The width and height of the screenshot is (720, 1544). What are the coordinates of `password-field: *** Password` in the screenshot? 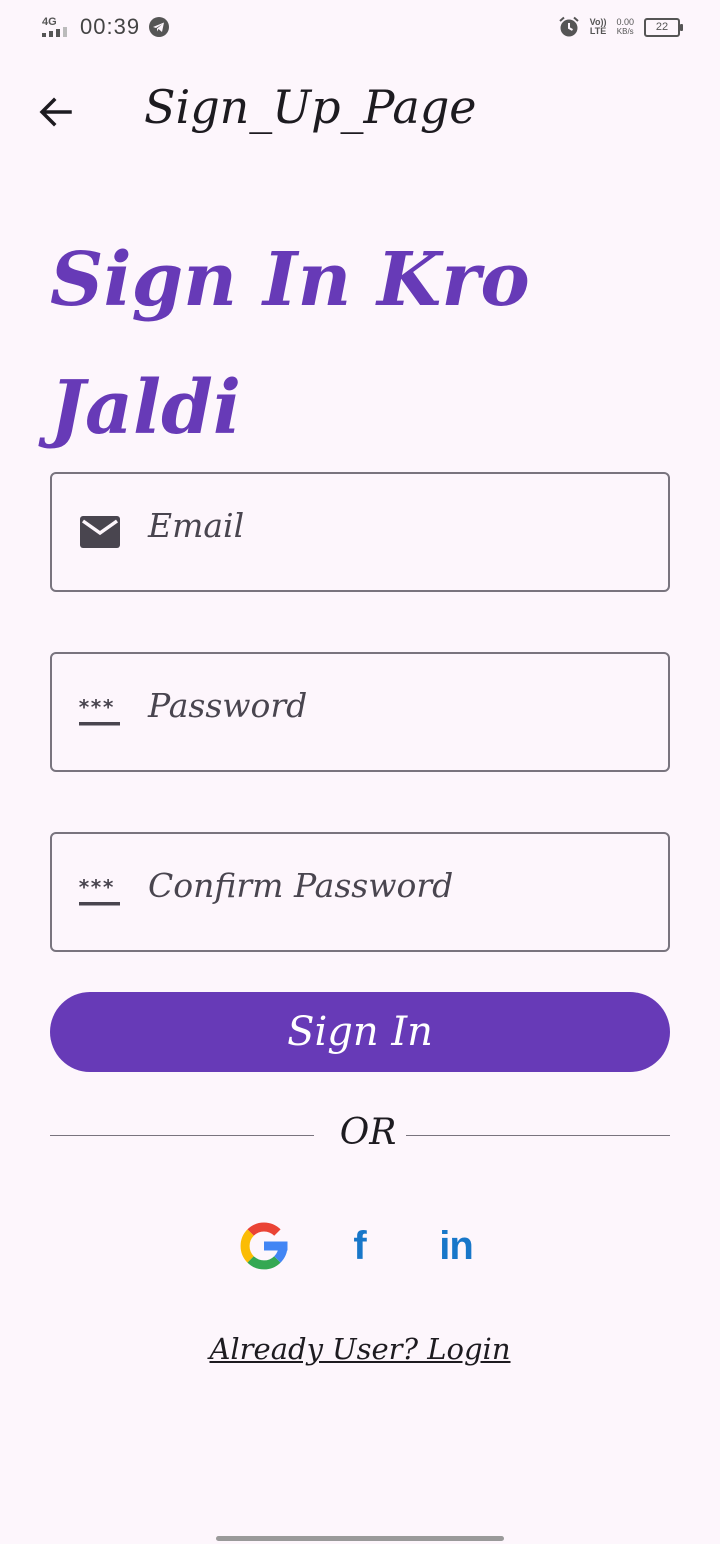 It's located at (360, 712).